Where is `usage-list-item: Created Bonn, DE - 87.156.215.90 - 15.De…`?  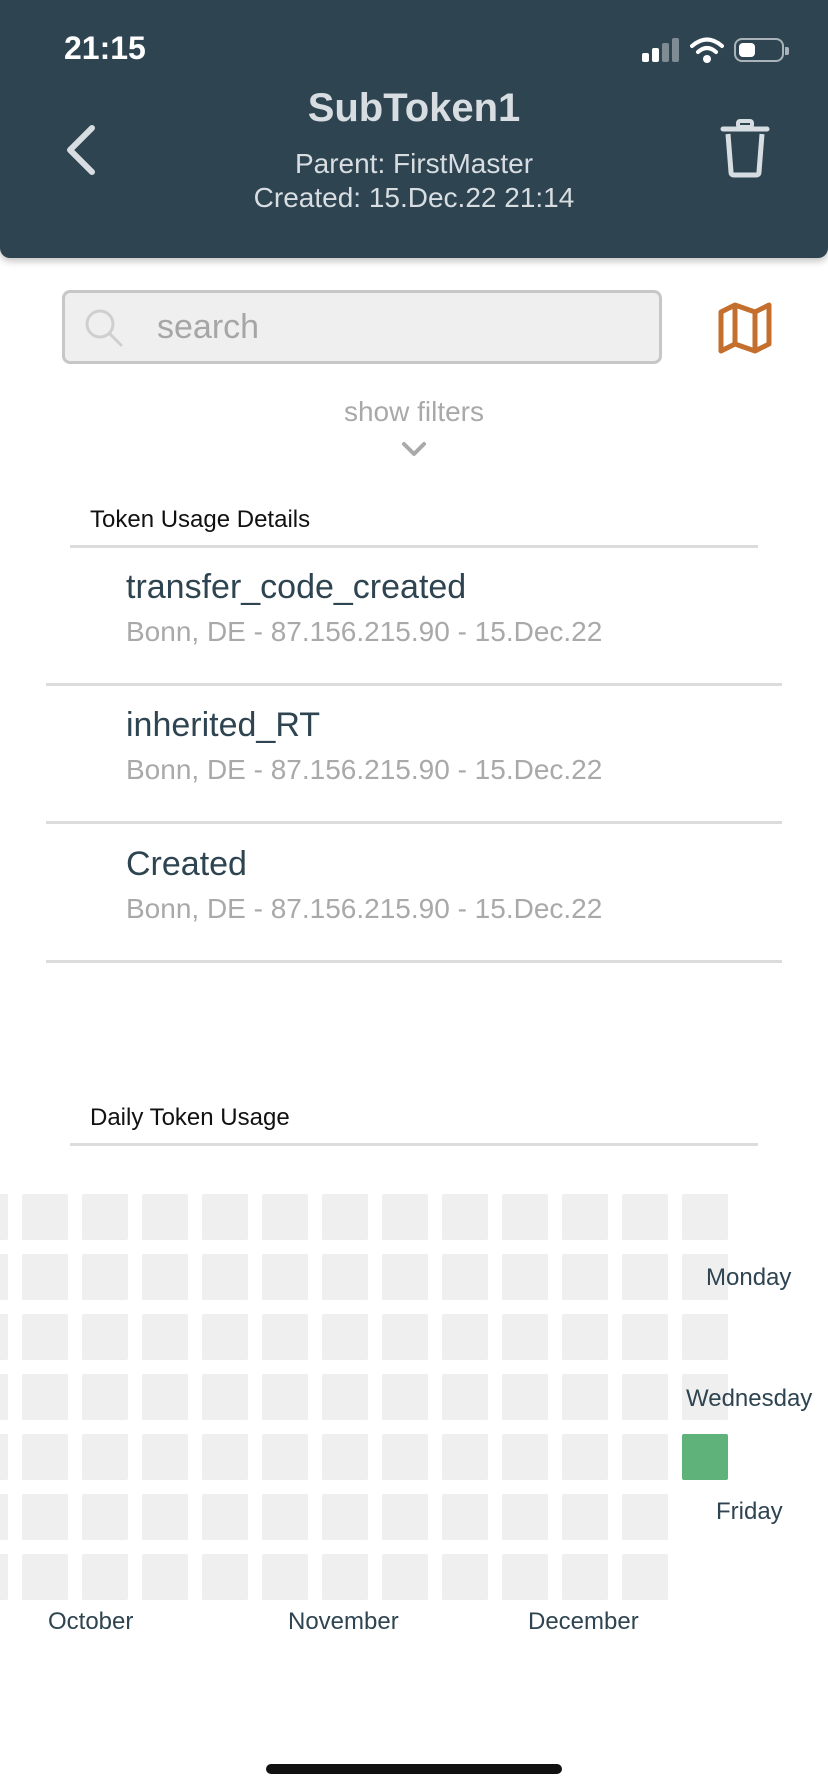
usage-list-item: Created Bonn, DE - 87.156.215.90 - 15.De… is located at coordinates (414, 894).